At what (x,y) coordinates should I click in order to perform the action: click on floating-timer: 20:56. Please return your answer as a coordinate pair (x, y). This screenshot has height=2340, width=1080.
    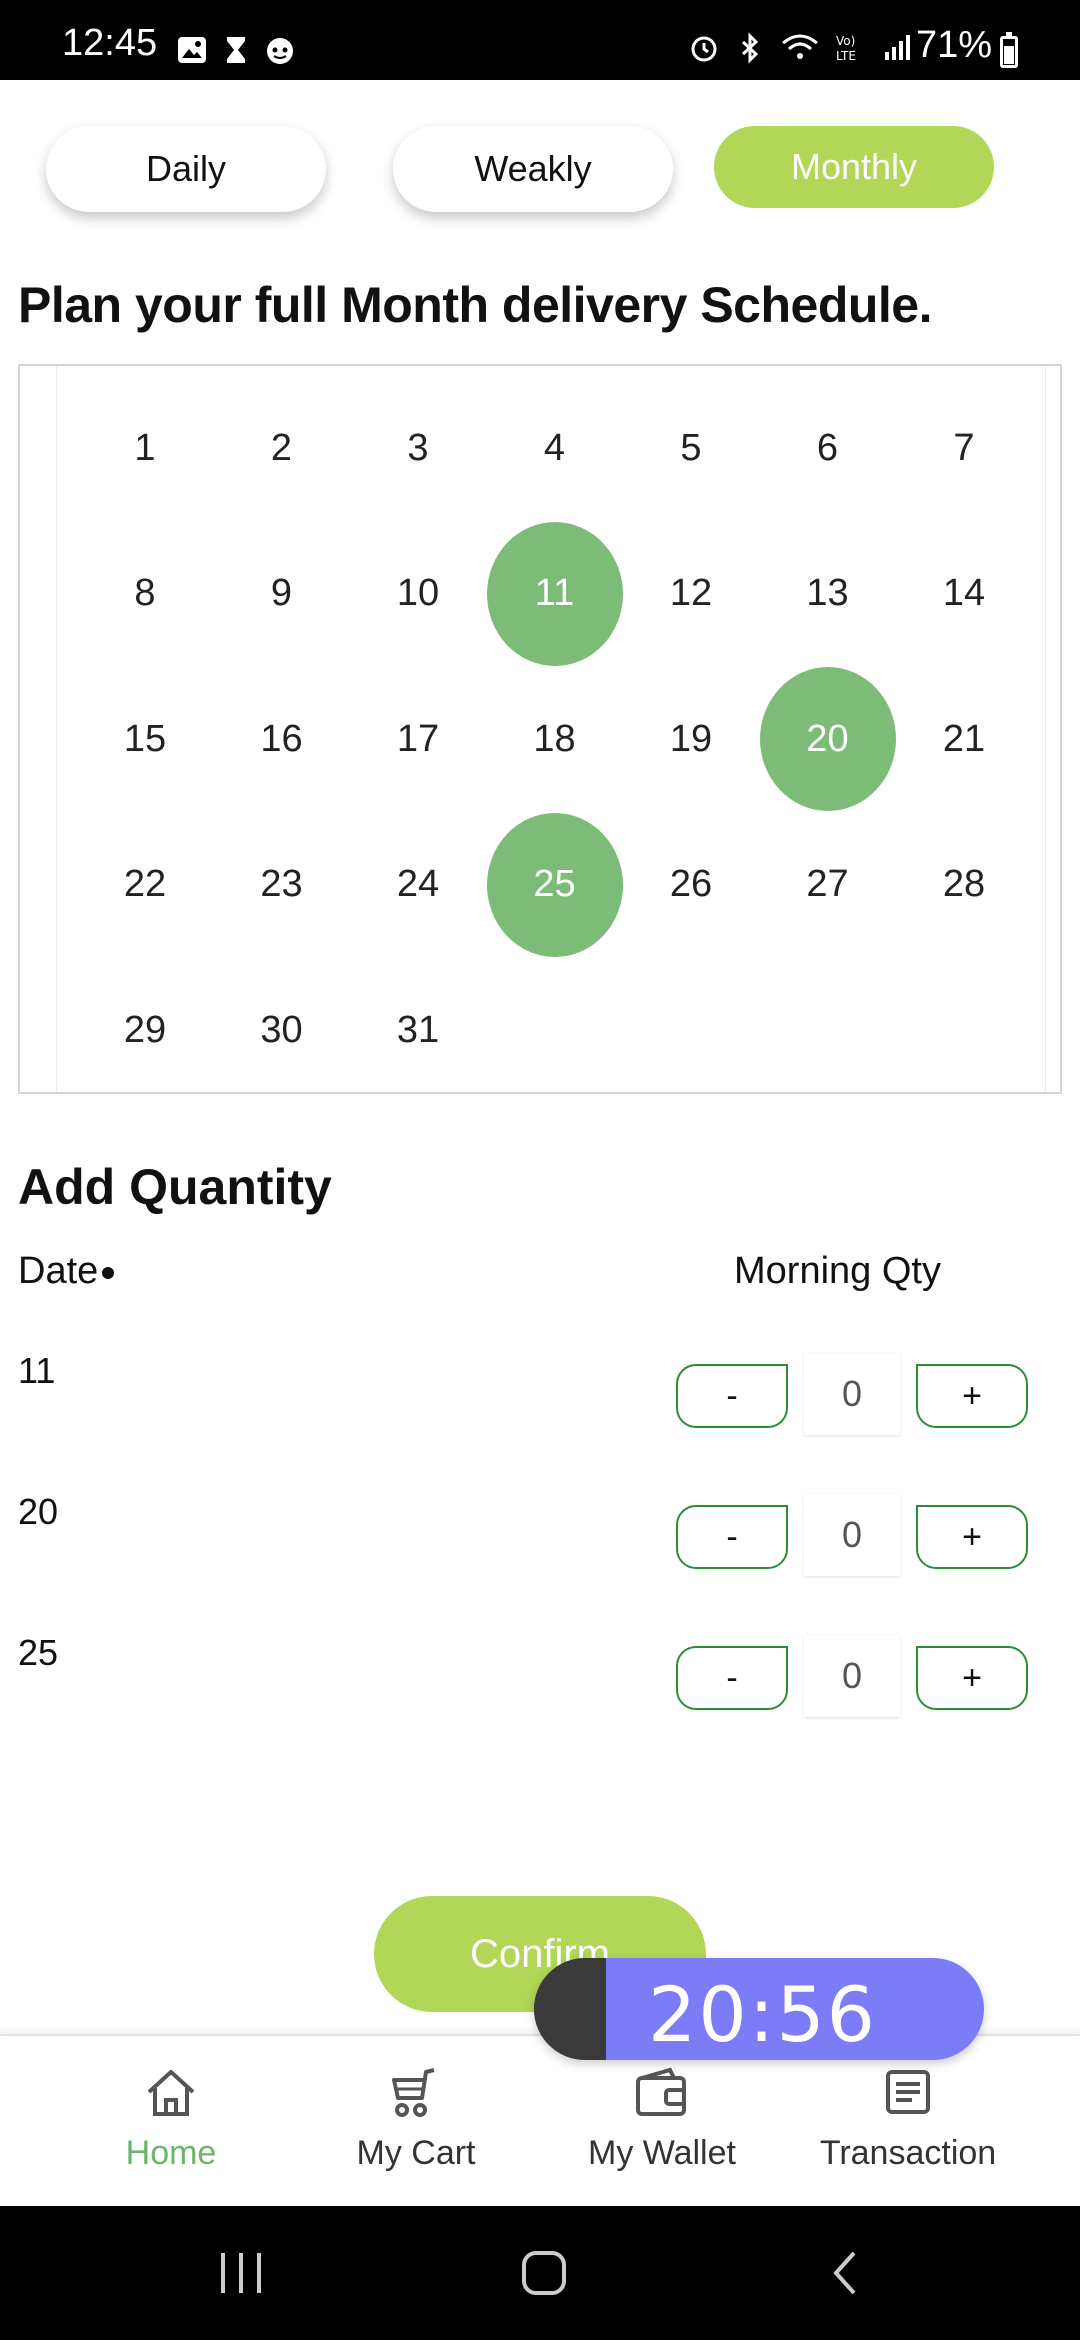
    Looking at the image, I should click on (759, 2009).